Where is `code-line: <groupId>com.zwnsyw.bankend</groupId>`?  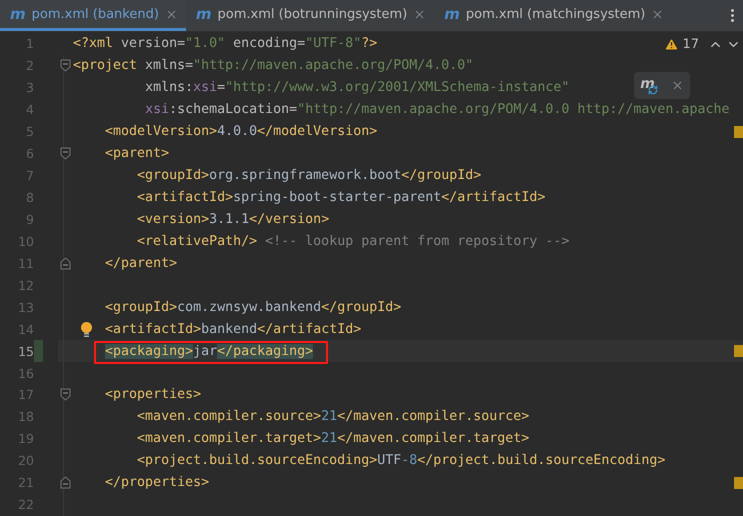
code-line: <groupId>com.zwnsyw.bankend</groupId> is located at coordinates (253, 307).